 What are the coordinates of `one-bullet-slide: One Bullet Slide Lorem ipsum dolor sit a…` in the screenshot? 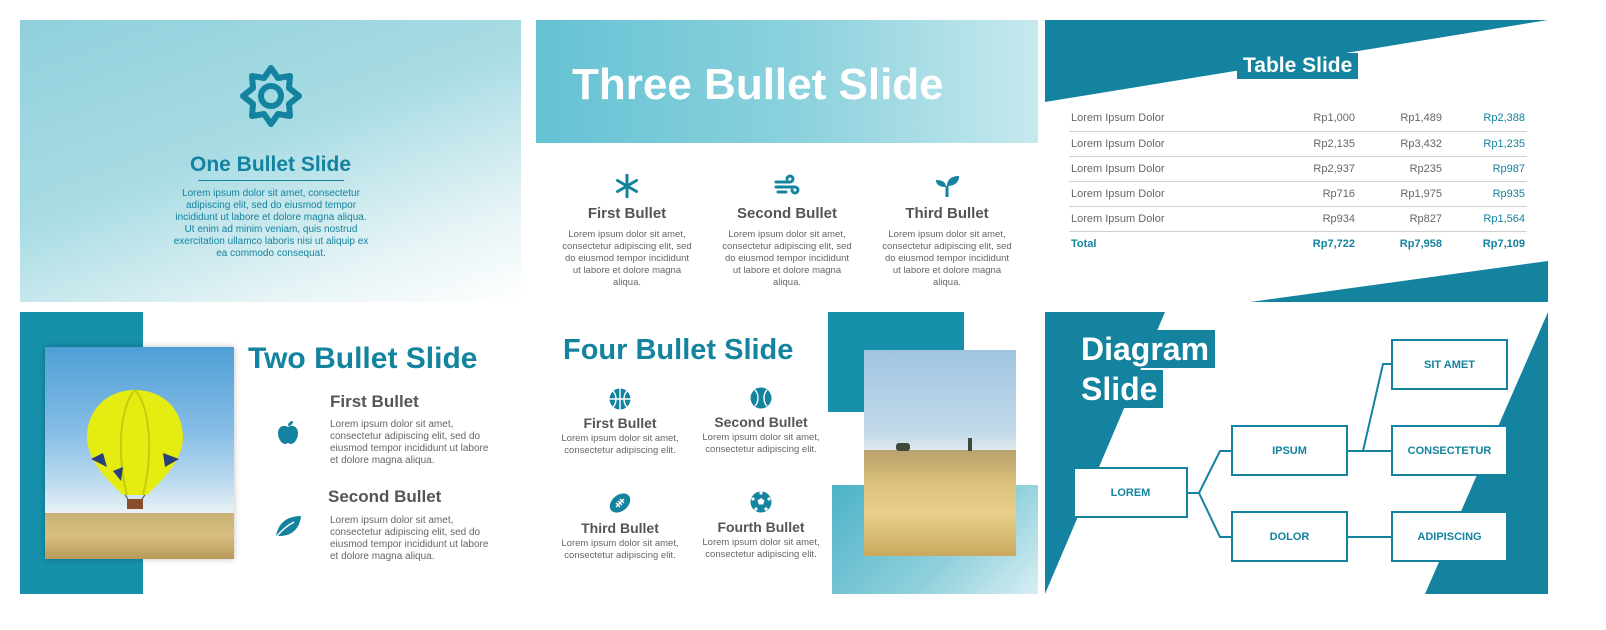 It's located at (270, 161).